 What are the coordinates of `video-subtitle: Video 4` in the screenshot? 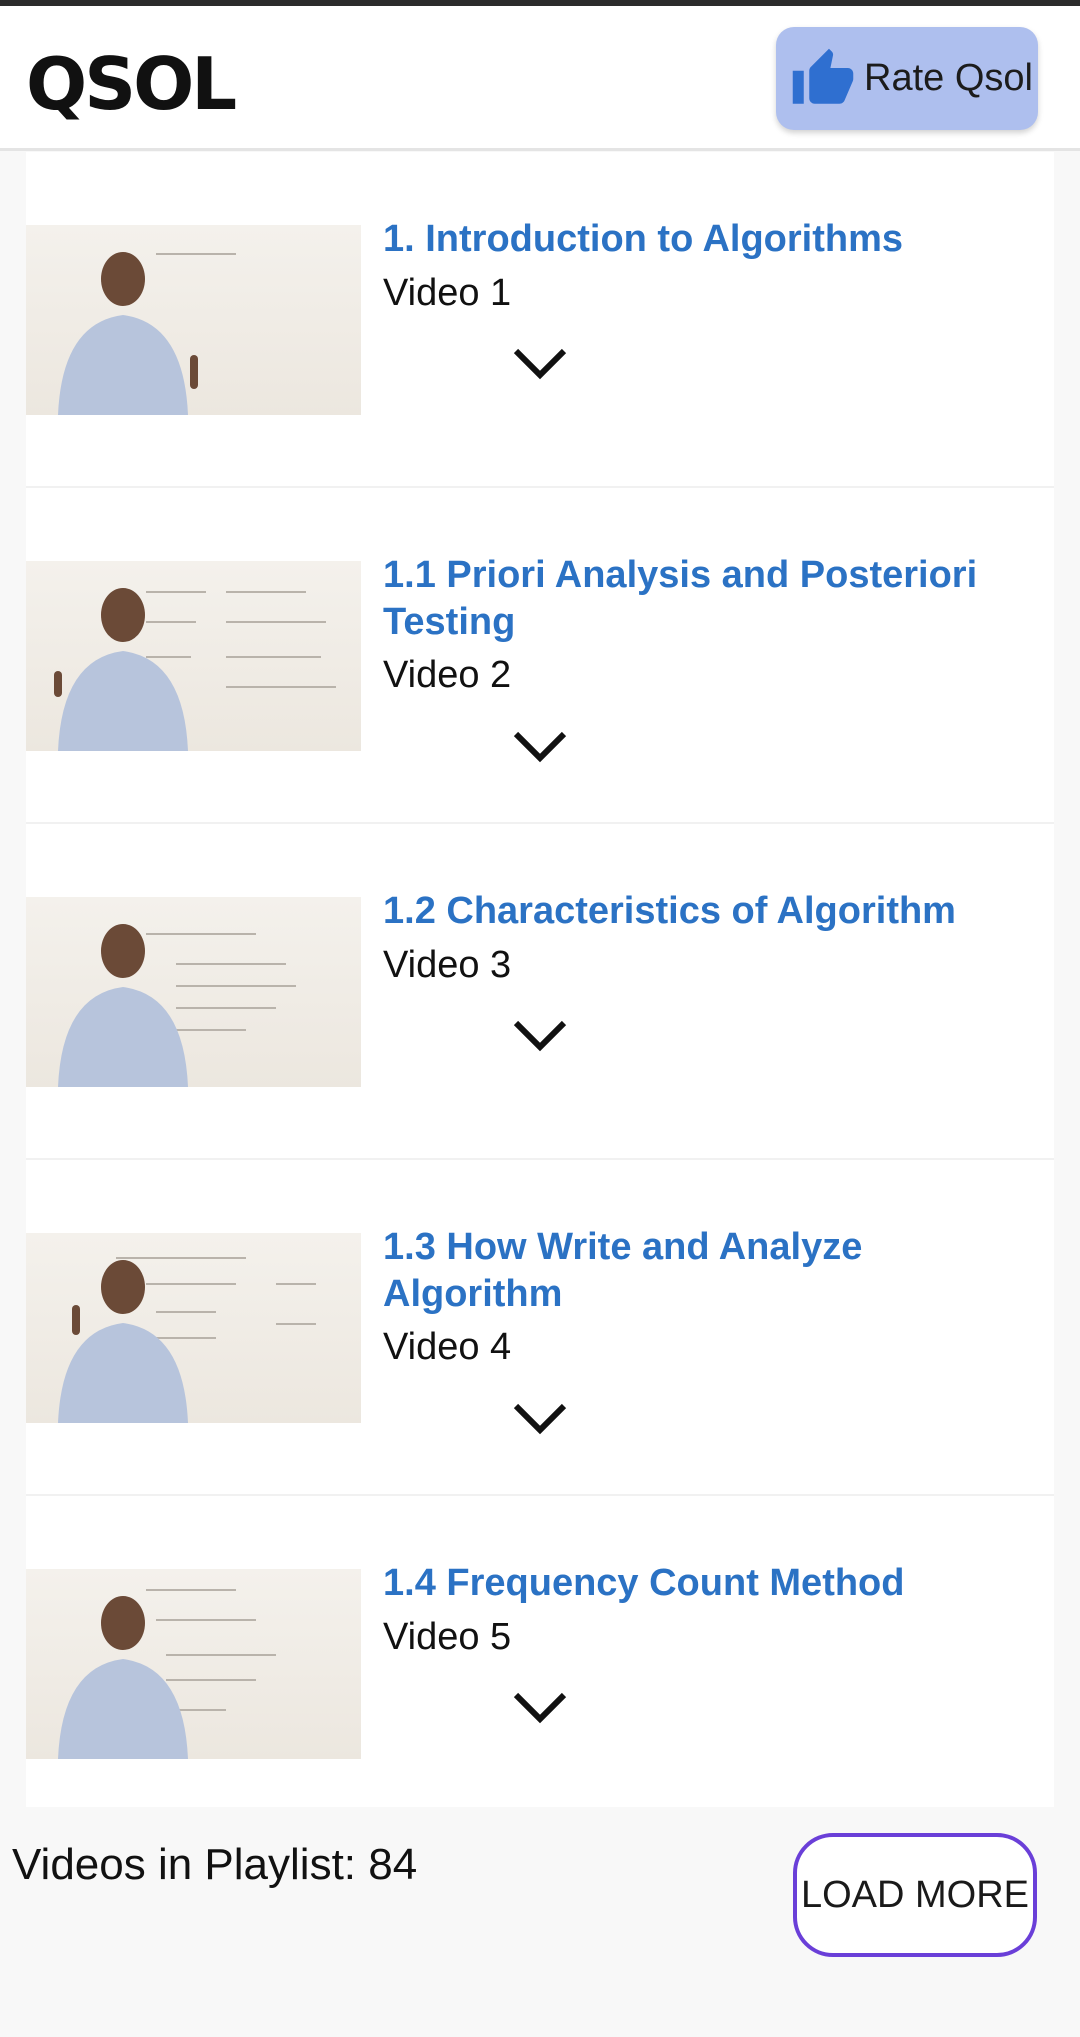 It's located at (447, 1347).